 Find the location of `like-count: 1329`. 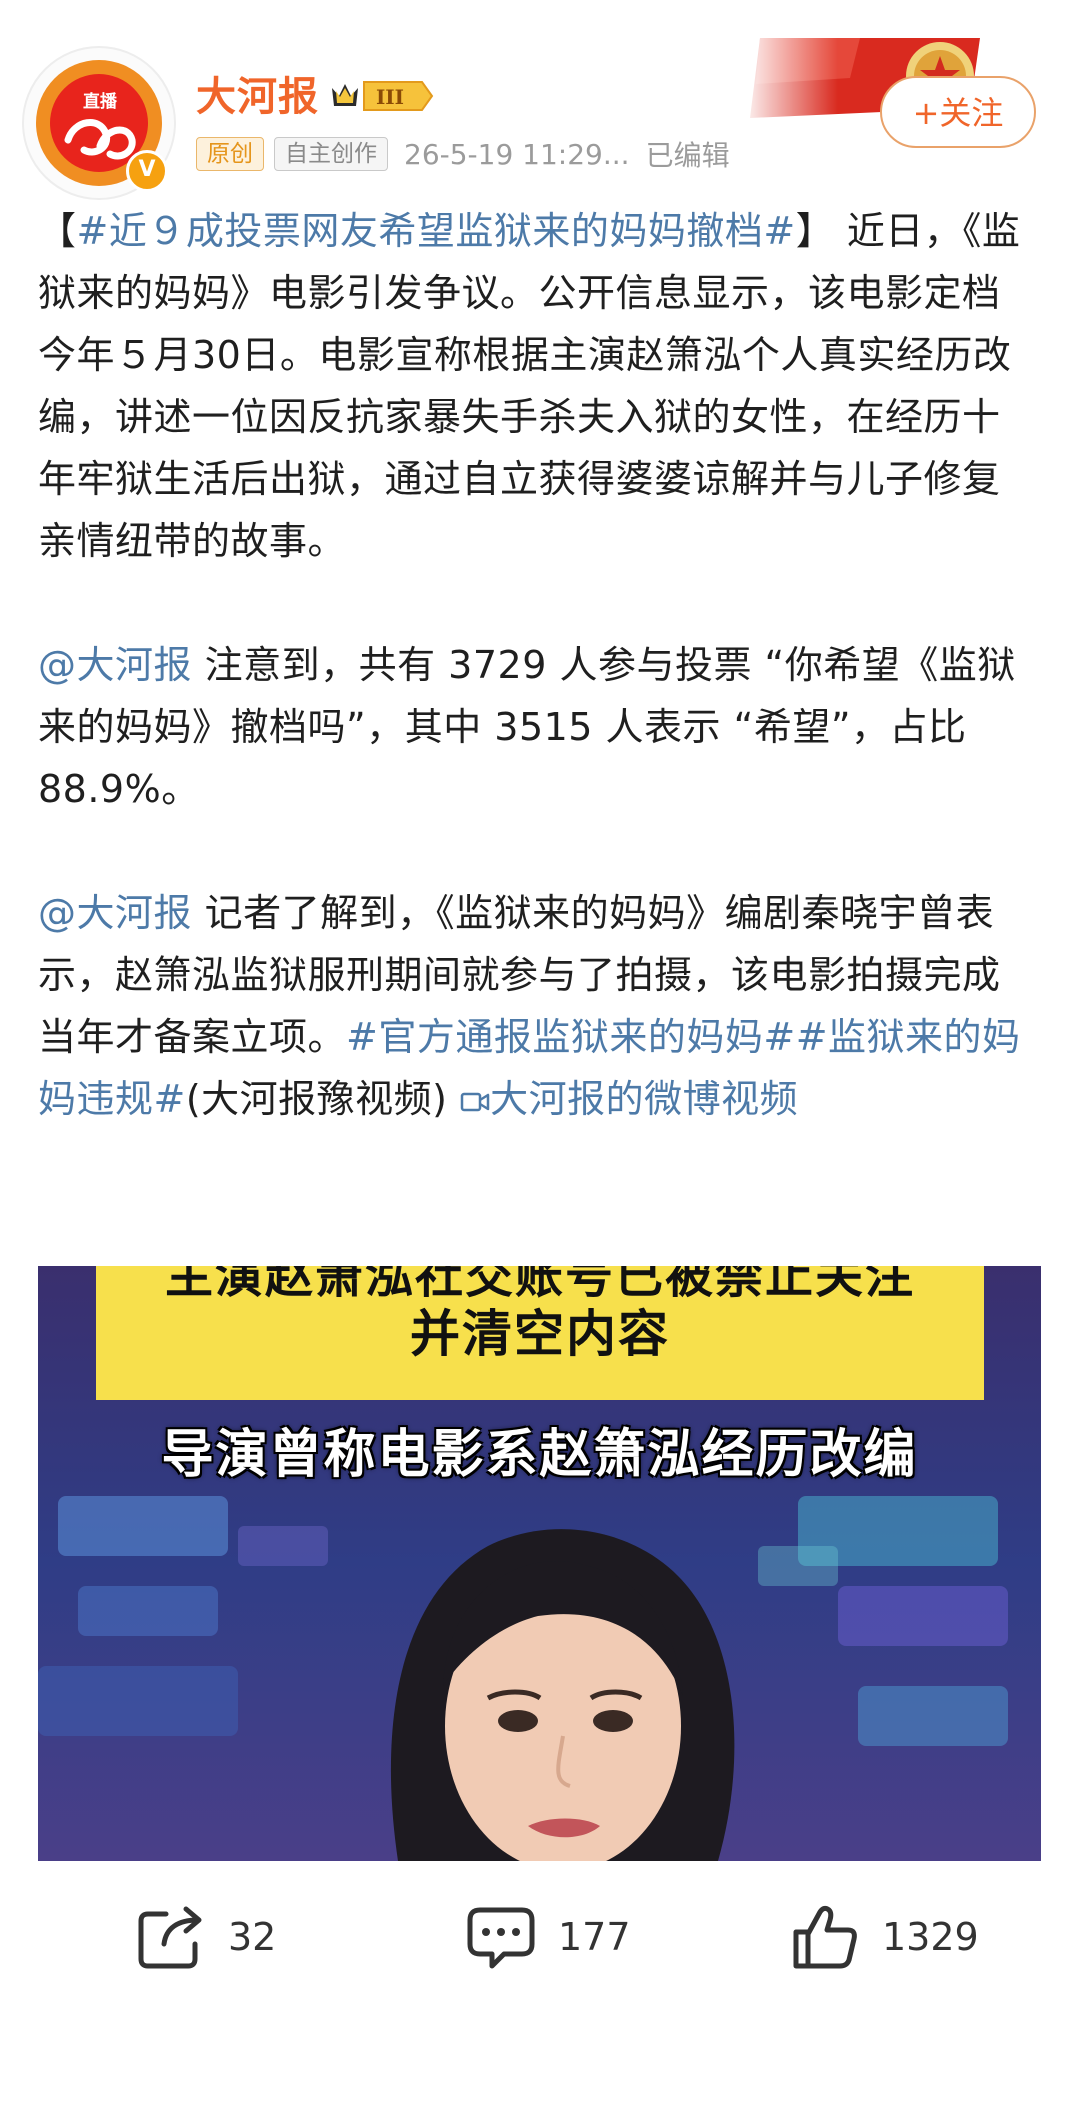

like-count: 1329 is located at coordinates (930, 1937).